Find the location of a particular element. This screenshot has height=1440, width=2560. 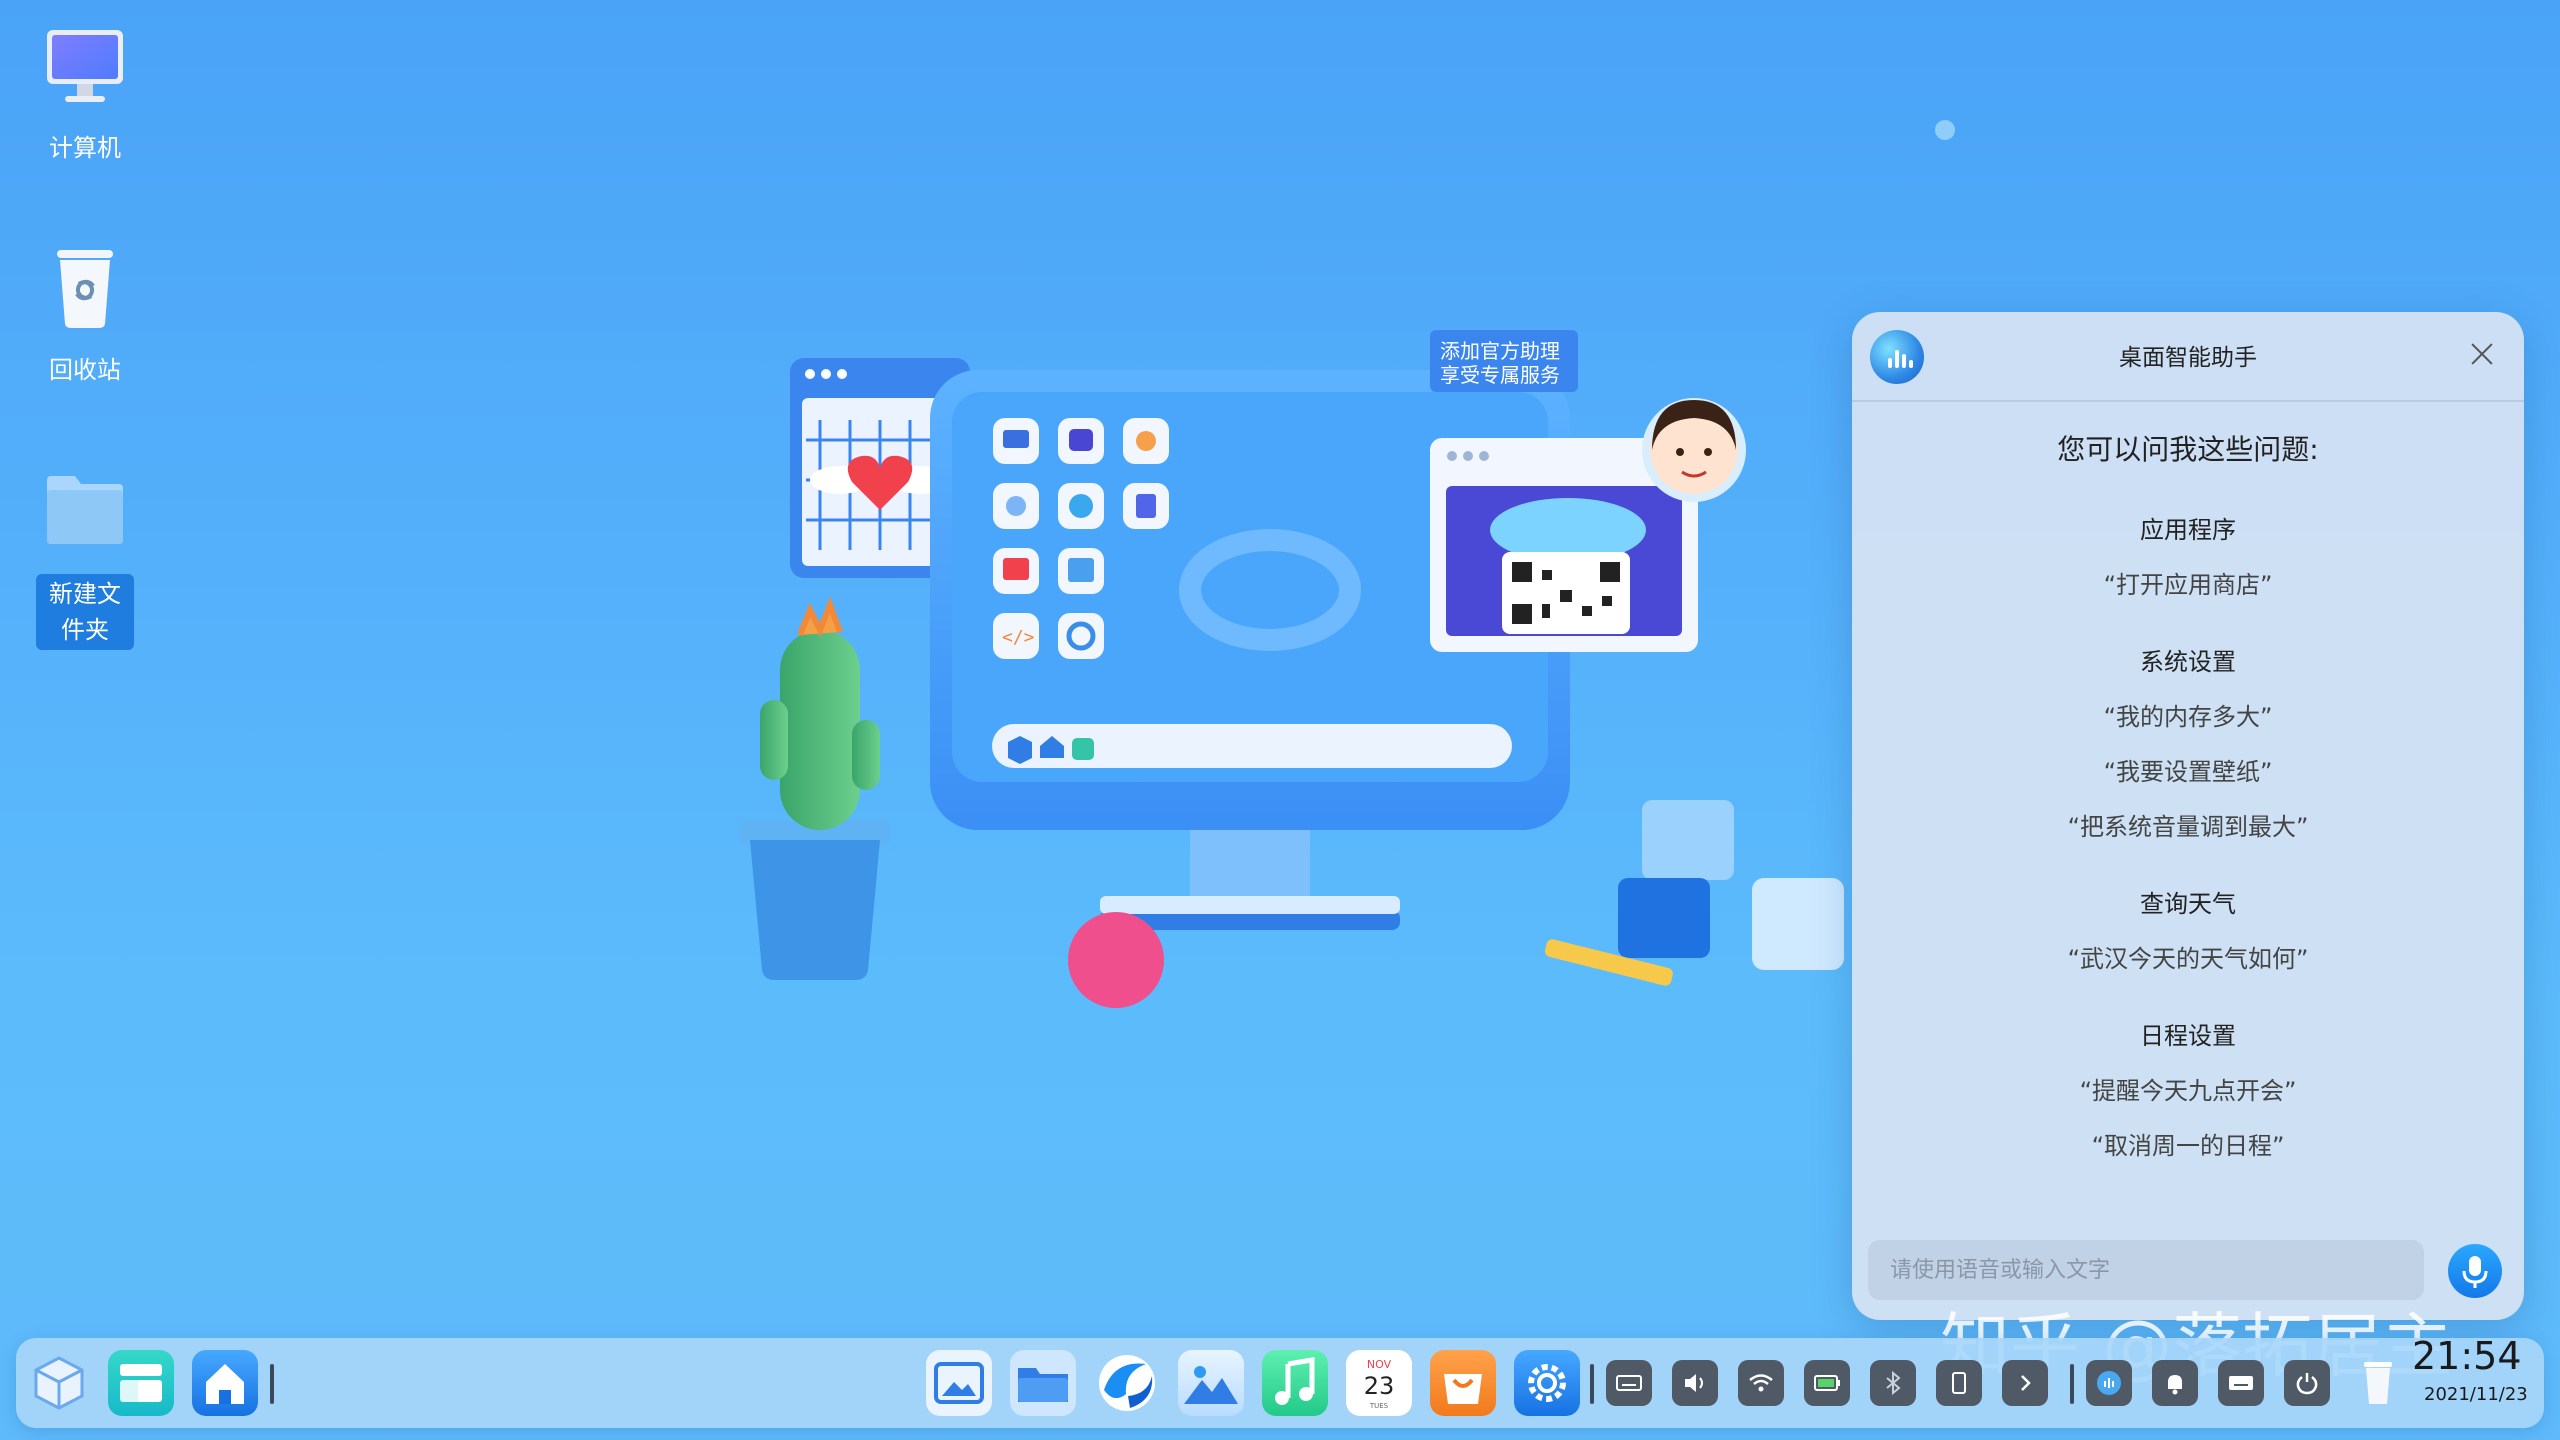

app-store is located at coordinates (1463, 1383).